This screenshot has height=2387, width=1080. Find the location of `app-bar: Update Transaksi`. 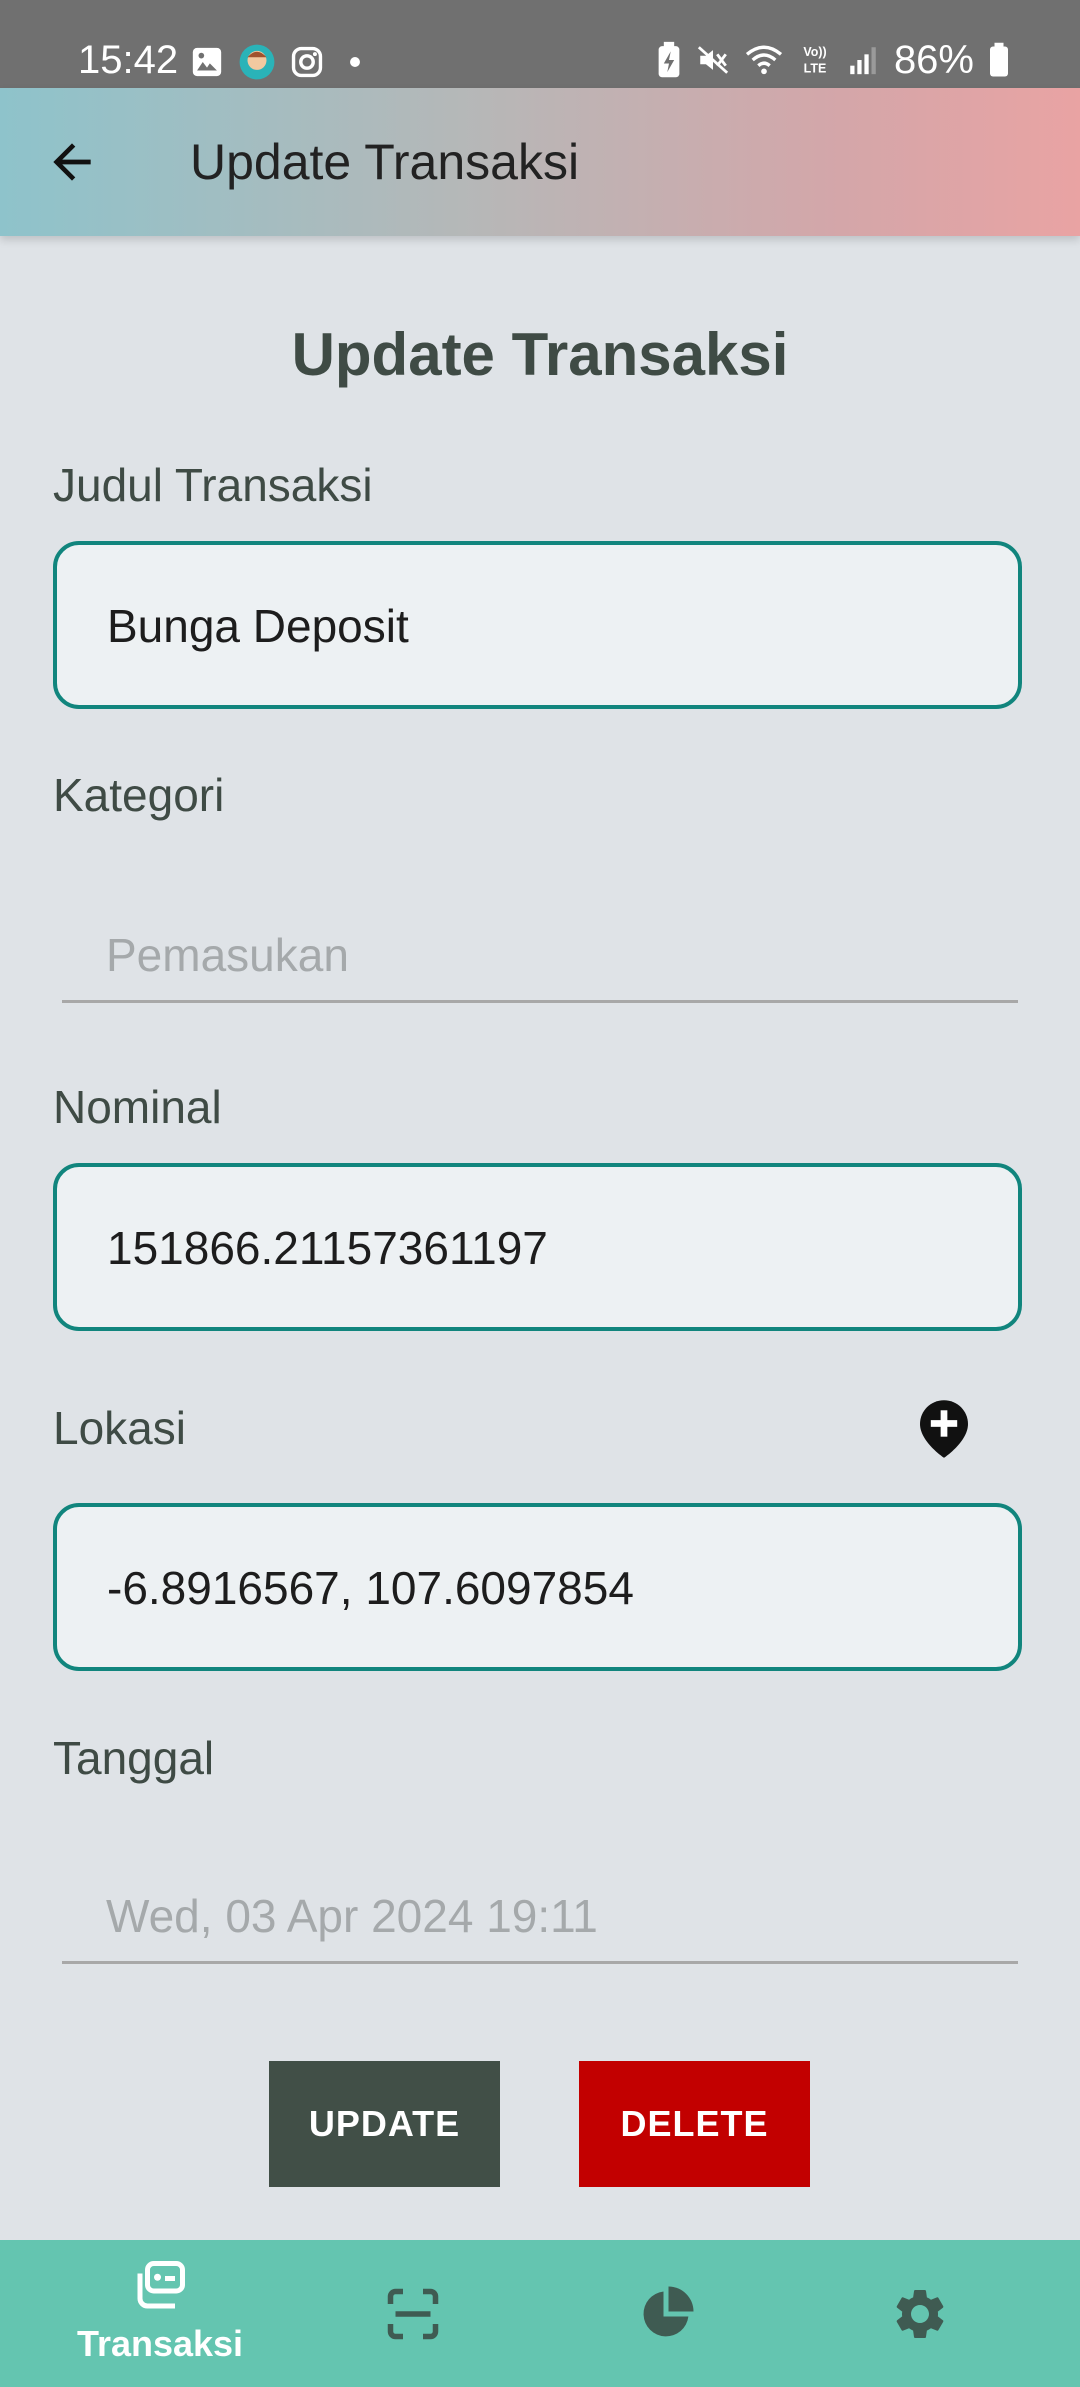

app-bar: Update Transaksi is located at coordinates (540, 162).